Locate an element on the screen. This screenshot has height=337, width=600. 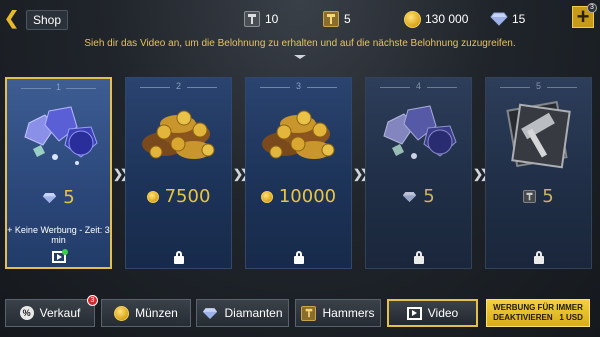
diamond-counter: 15 is located at coordinates (507, 19).